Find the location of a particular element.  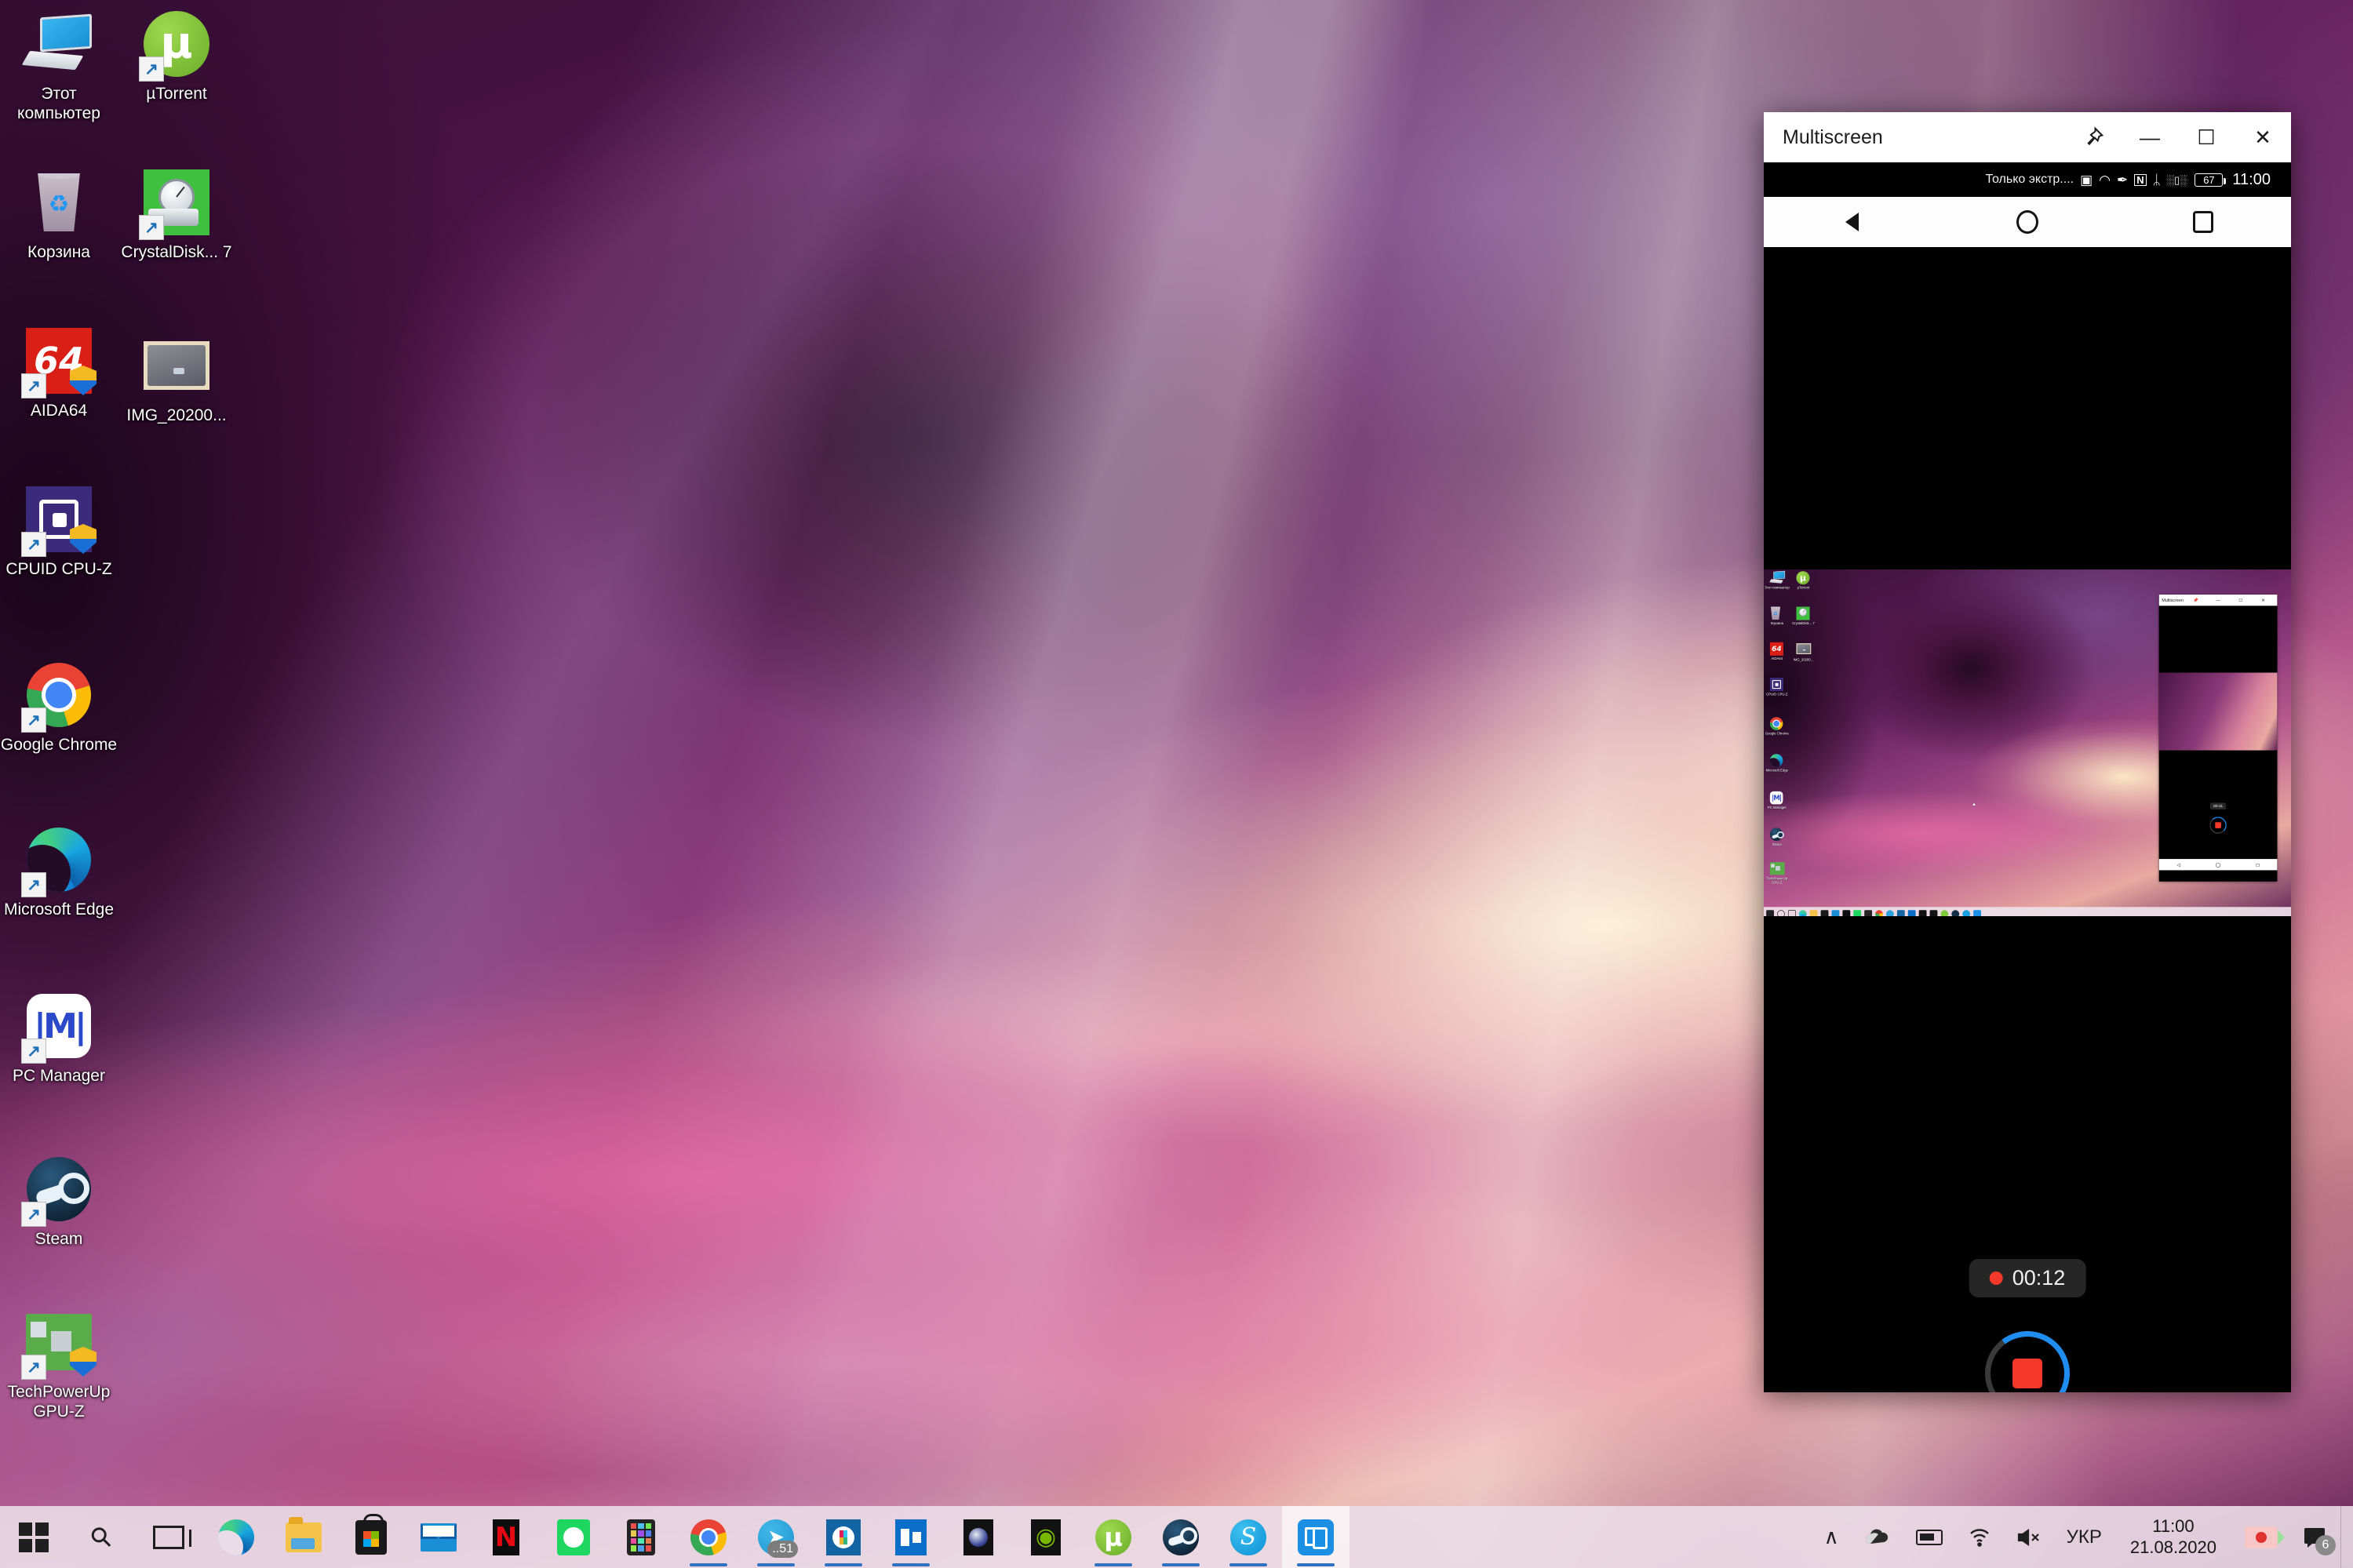

desktop-icon-label: TechPowerUp GPU-Z is located at coordinates (59, 1402).